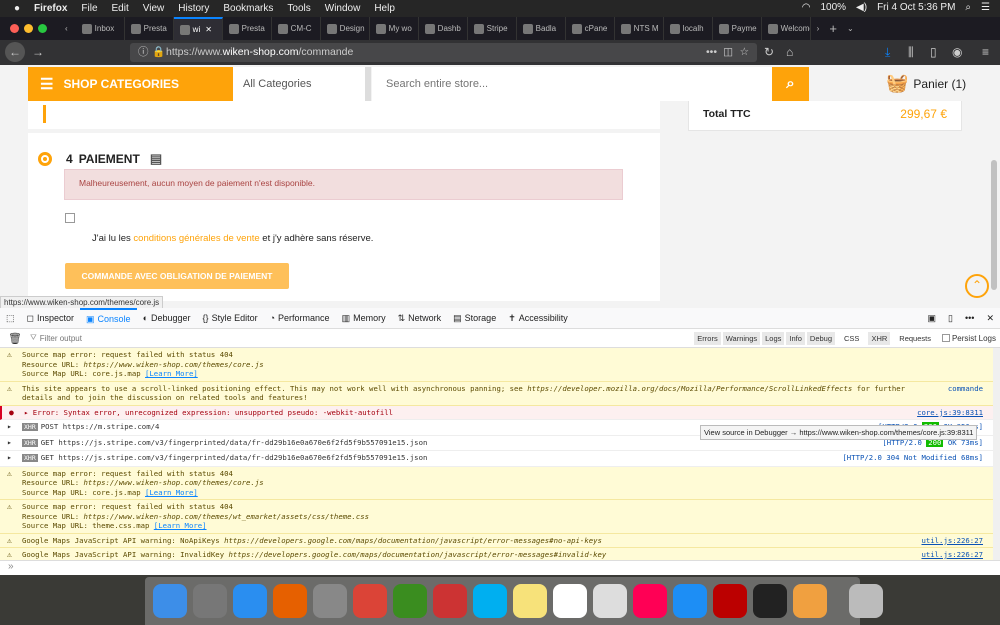 This screenshot has height=625, width=1000. I want to click on console-input: », so click(500, 567).